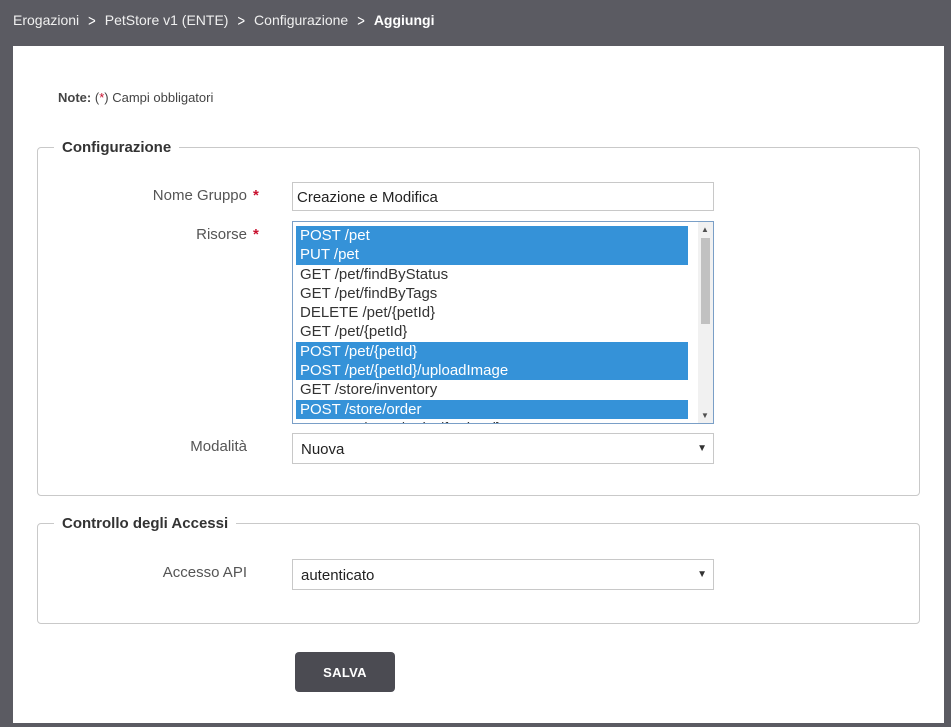 The image size is (951, 727). What do you see at coordinates (161, 97) in the screenshot?
I see `note-text: Campi obbligatori` at bounding box center [161, 97].